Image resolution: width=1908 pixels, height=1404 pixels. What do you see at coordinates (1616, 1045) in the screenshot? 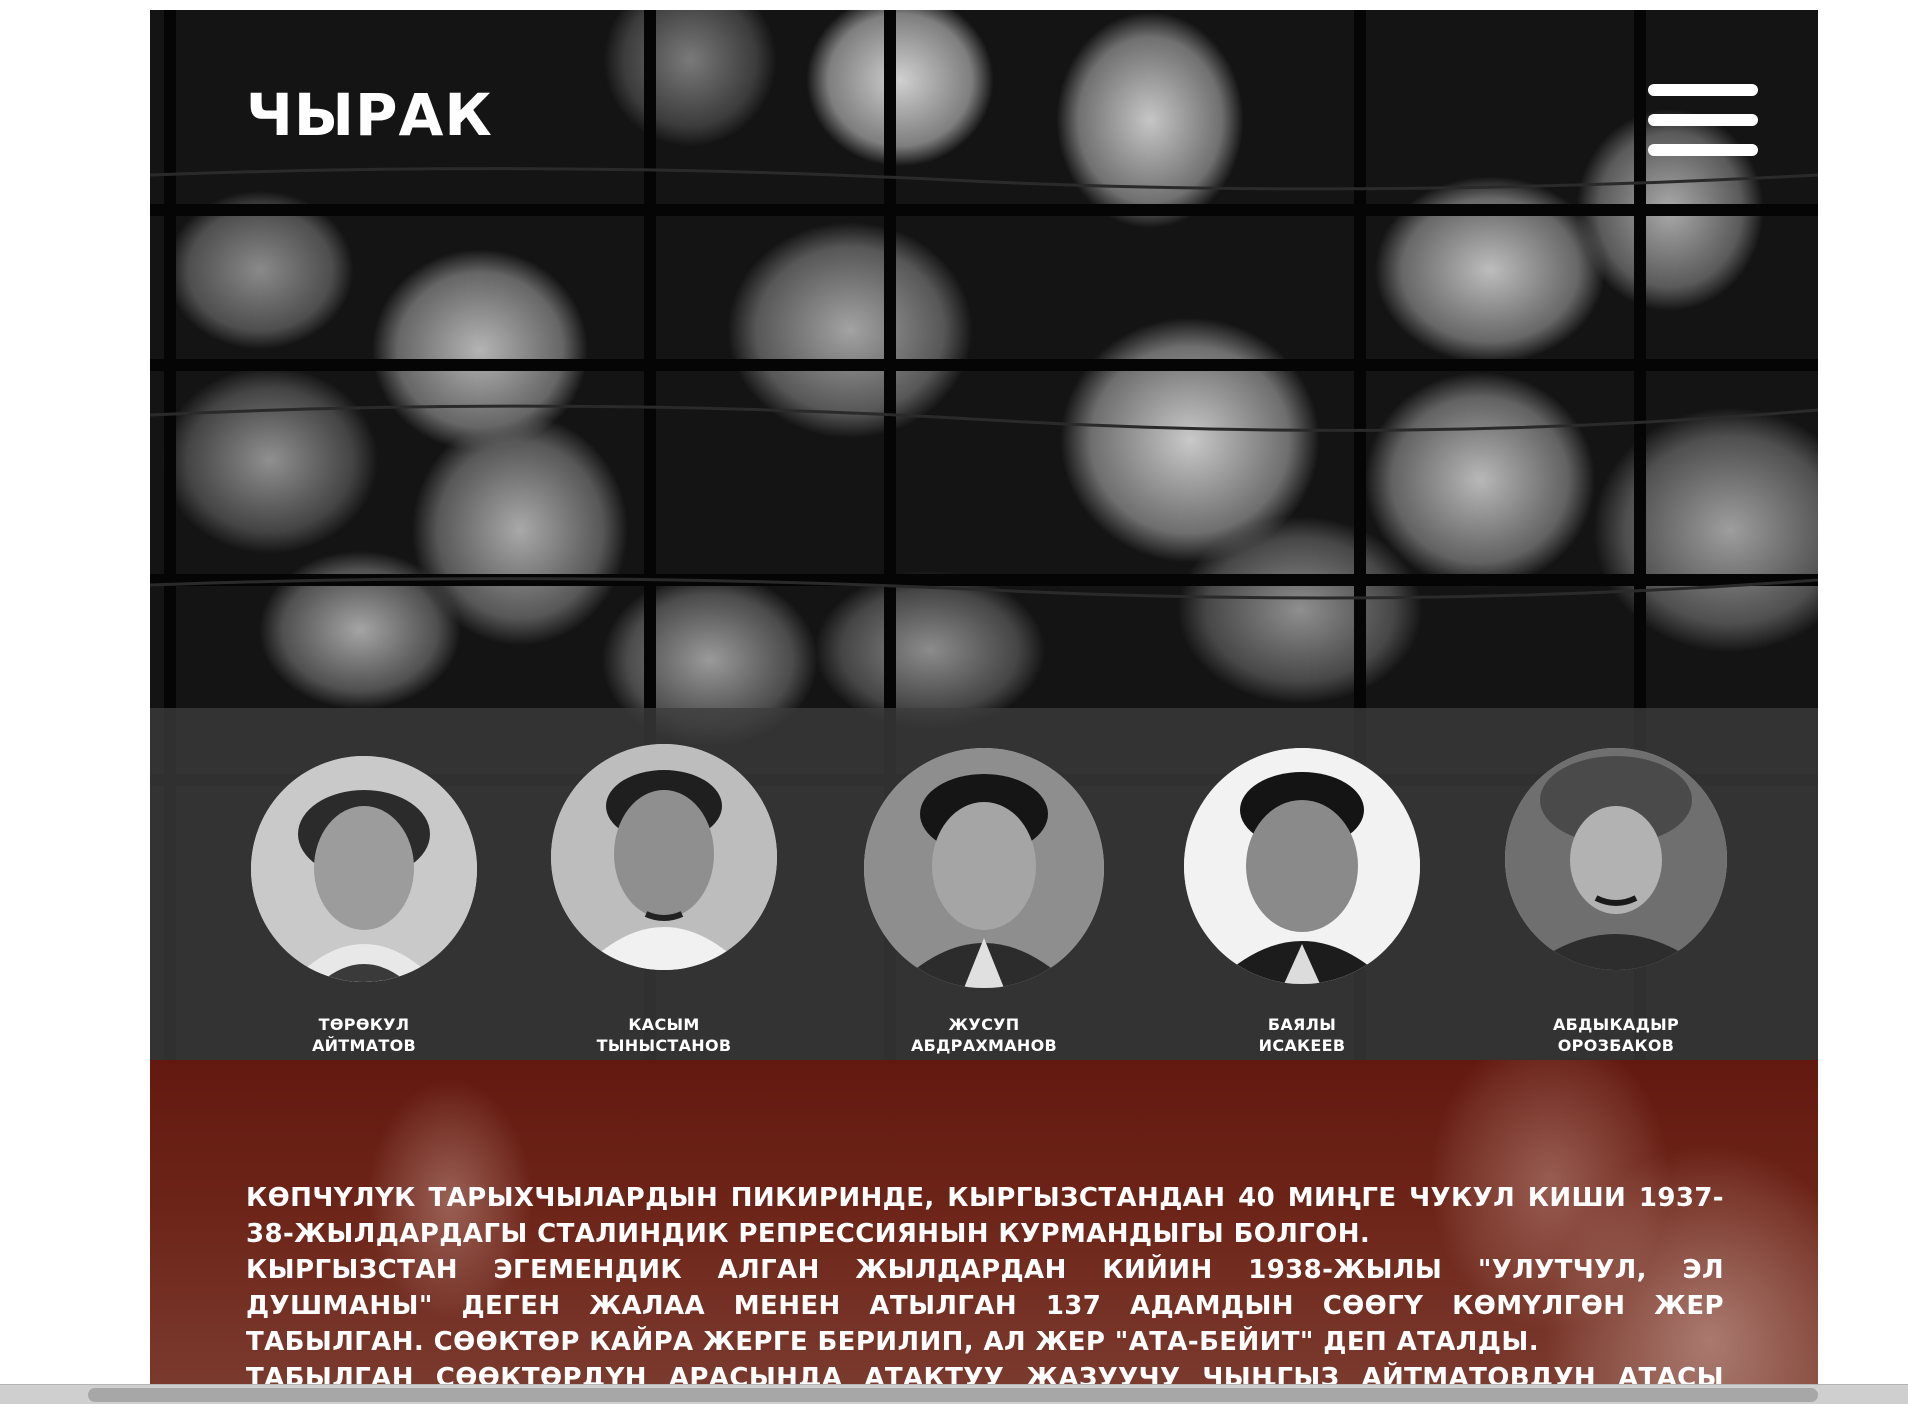
I see `person-last-name: ОРОЗБАКОВ` at bounding box center [1616, 1045].